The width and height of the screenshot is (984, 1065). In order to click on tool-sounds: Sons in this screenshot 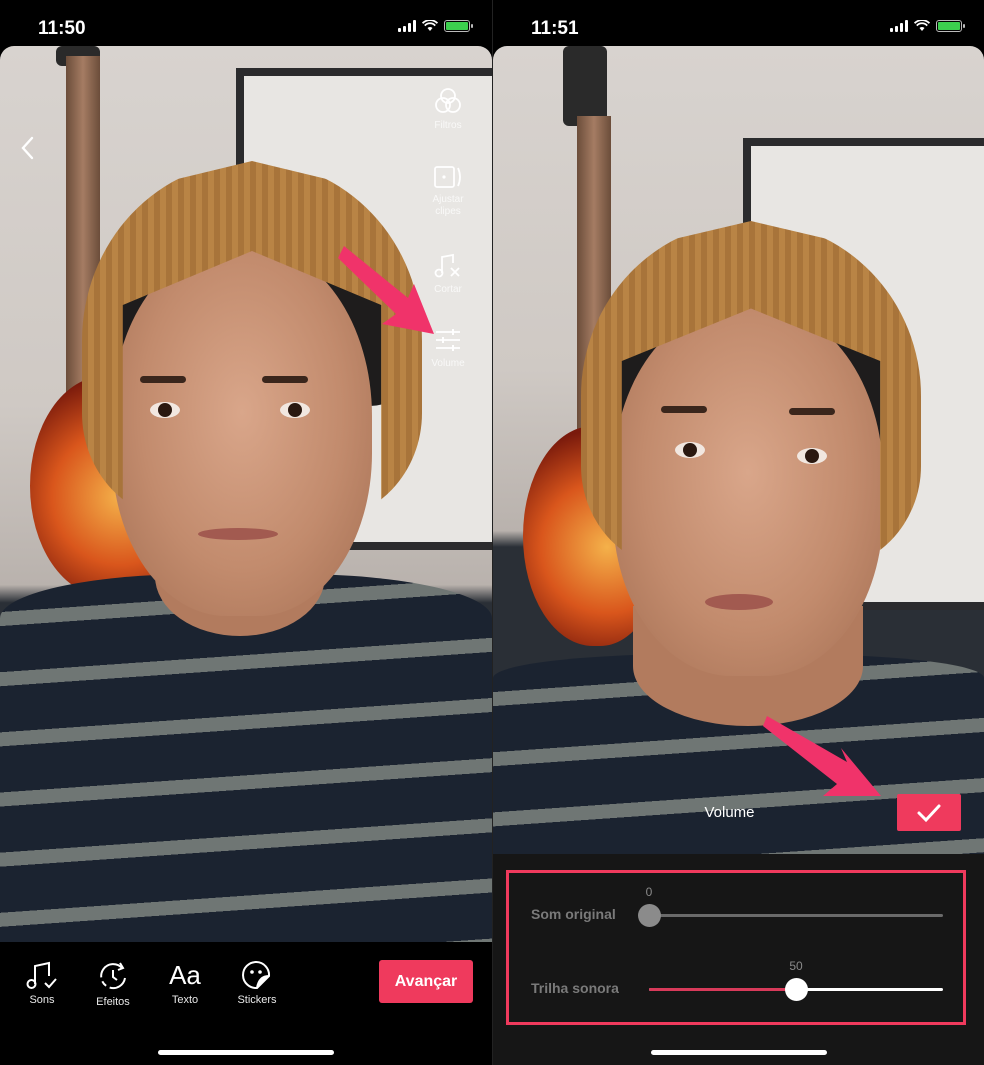, I will do `click(42, 983)`.